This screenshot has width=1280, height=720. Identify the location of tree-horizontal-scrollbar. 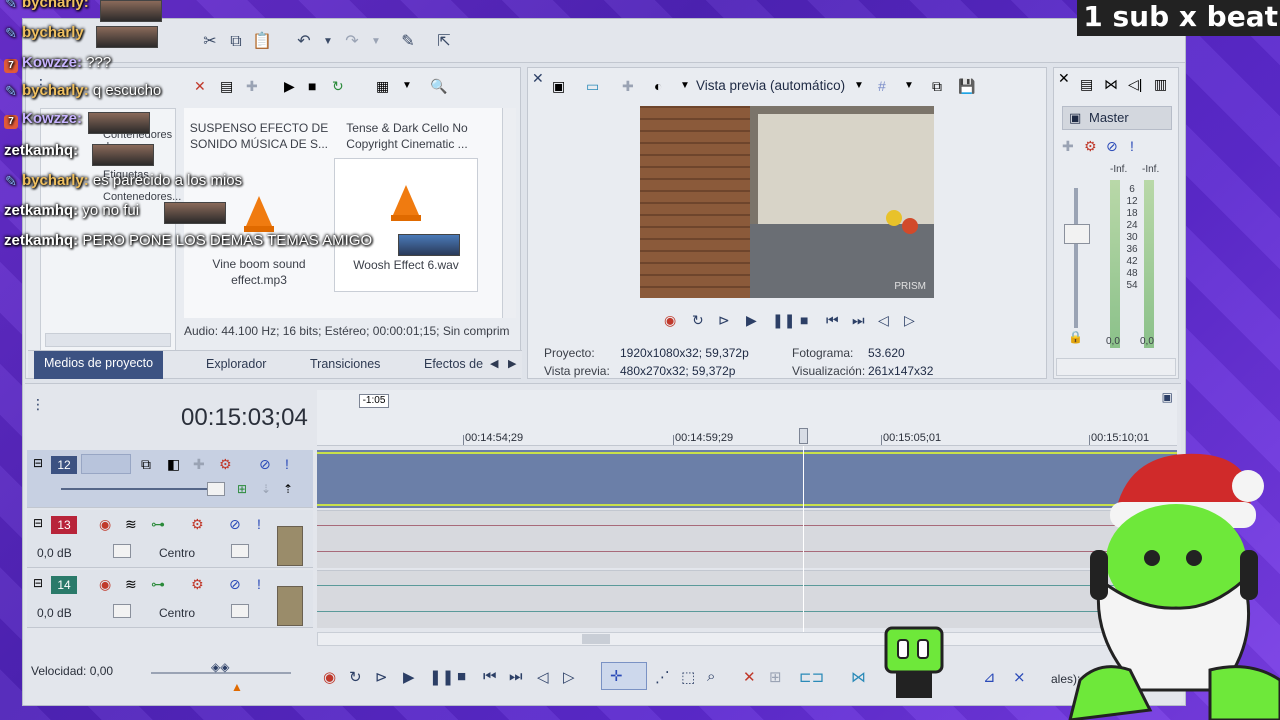
(108, 340).